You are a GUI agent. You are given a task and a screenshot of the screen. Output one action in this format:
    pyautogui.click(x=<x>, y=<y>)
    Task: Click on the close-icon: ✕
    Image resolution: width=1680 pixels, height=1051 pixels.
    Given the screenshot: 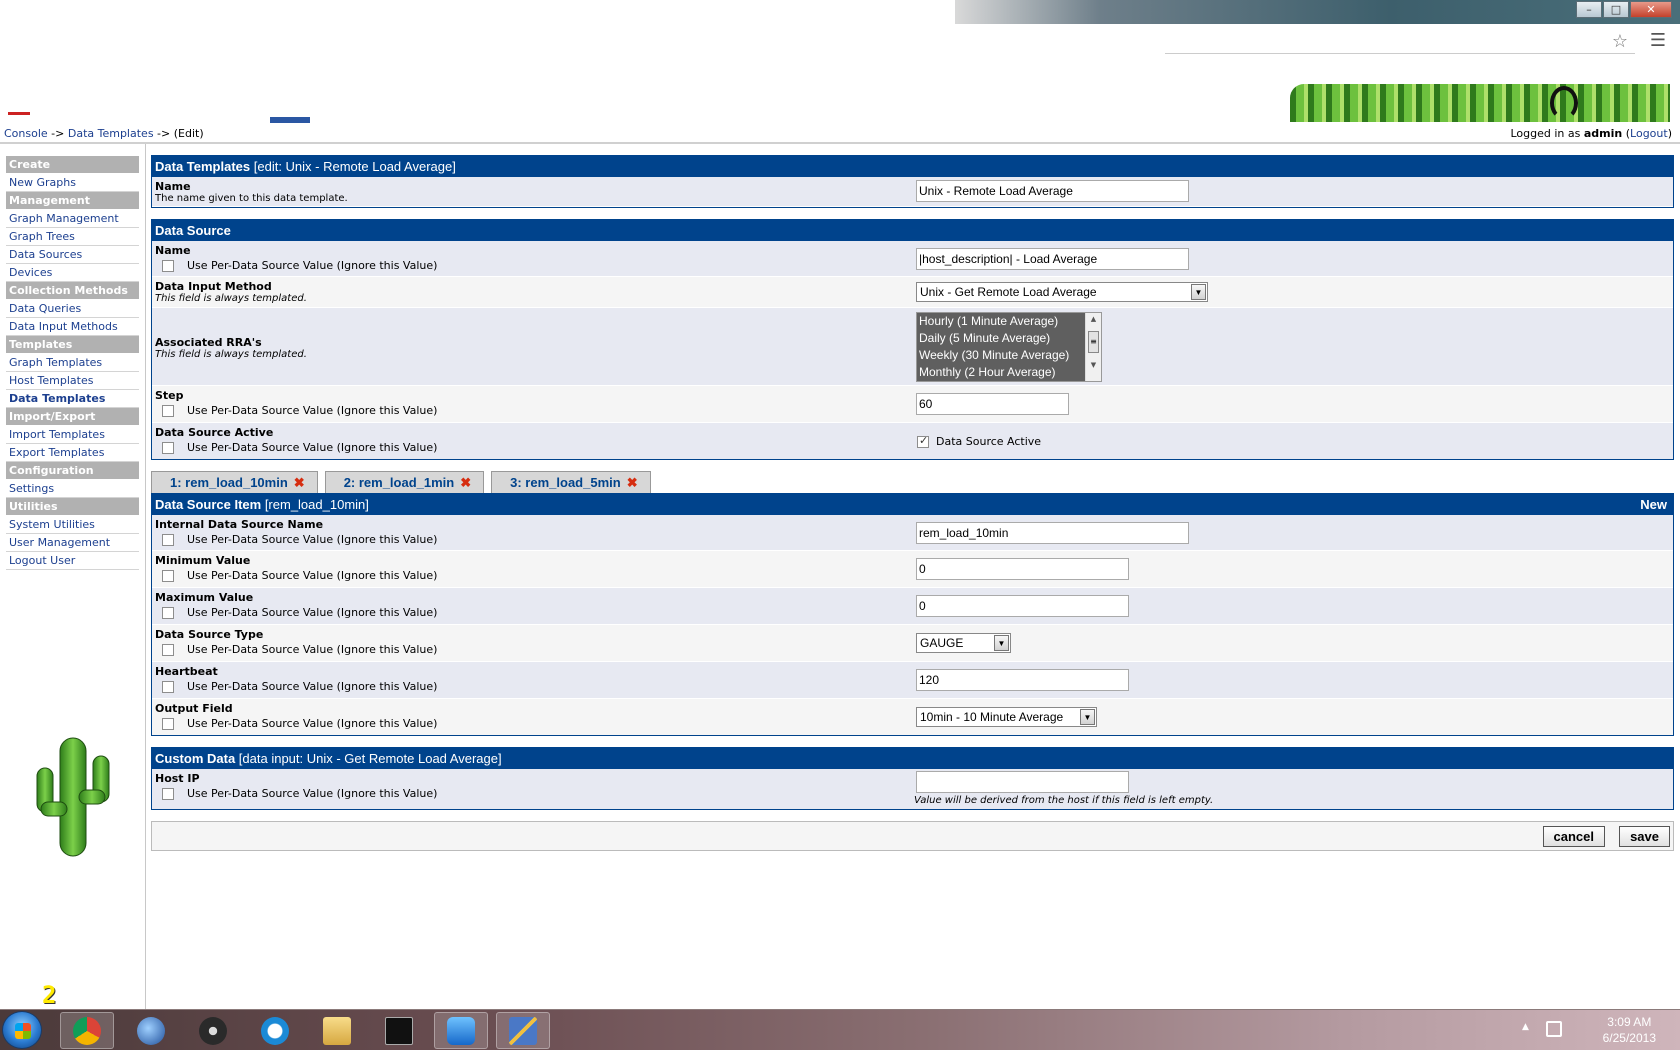 What is the action you would take?
    pyautogui.click(x=1651, y=9)
    